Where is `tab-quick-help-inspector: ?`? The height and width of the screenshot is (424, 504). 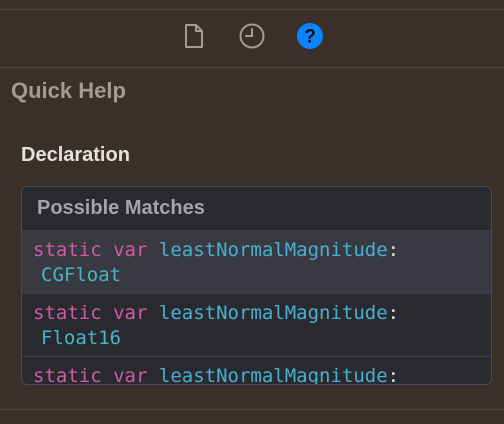 tab-quick-help-inspector: ? is located at coordinates (310, 38).